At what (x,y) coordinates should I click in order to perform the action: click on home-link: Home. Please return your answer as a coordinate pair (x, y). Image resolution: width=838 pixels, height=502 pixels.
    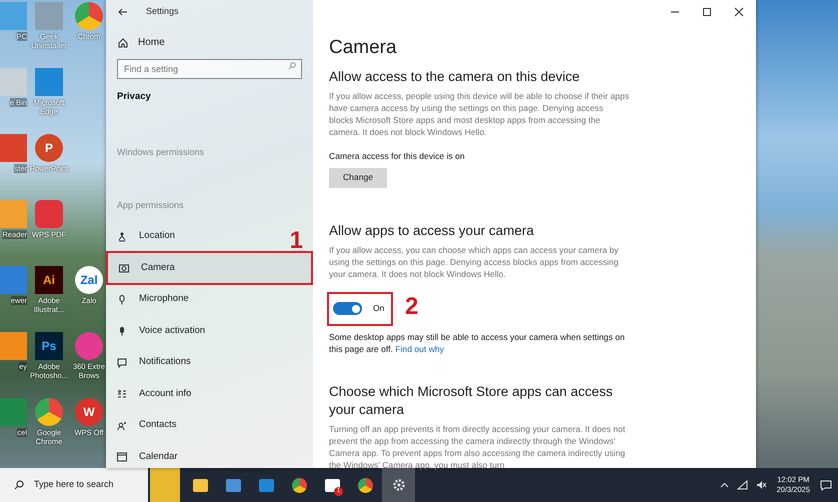
    Looking at the image, I should click on (209, 42).